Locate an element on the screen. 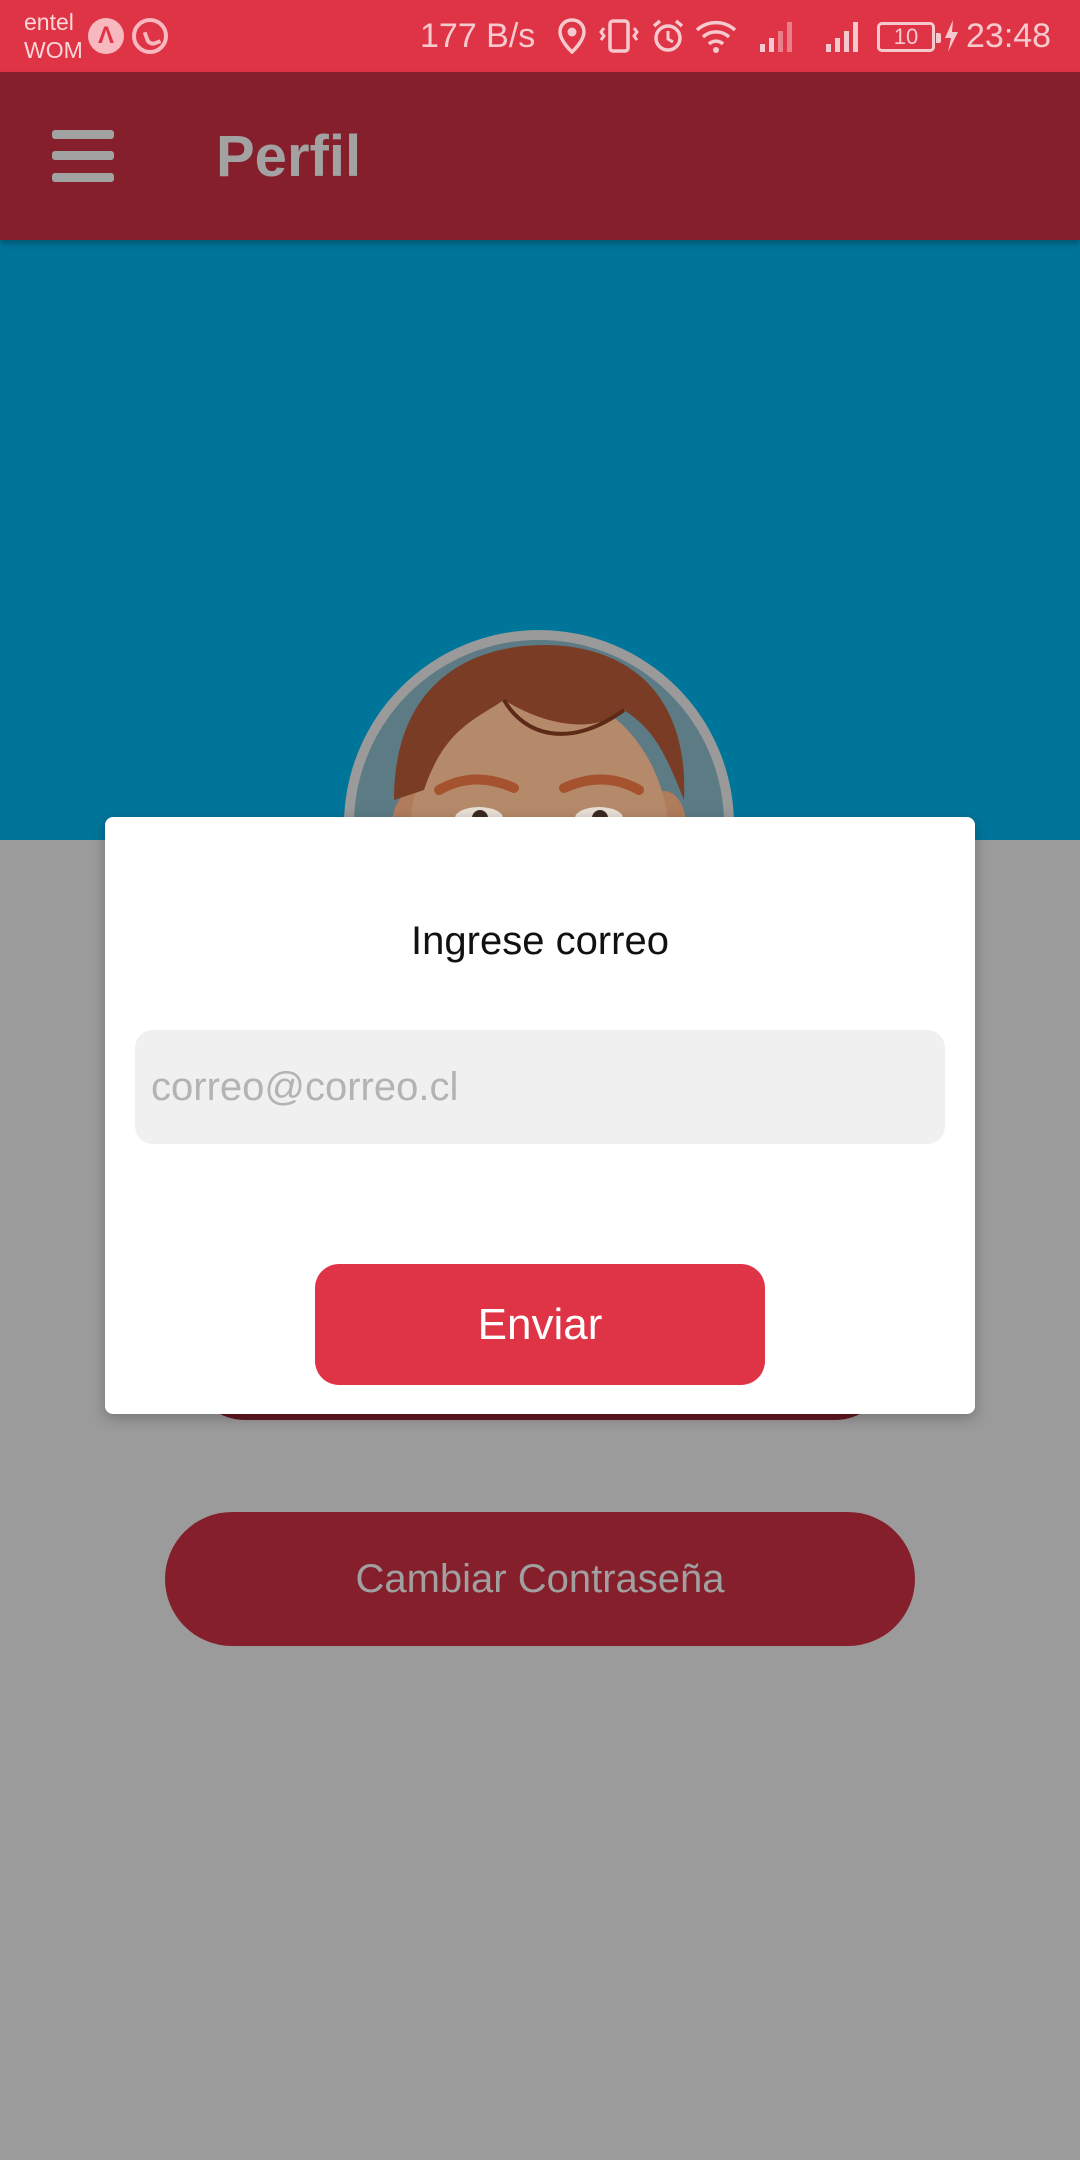  signal-icon is located at coordinates (844, 36).